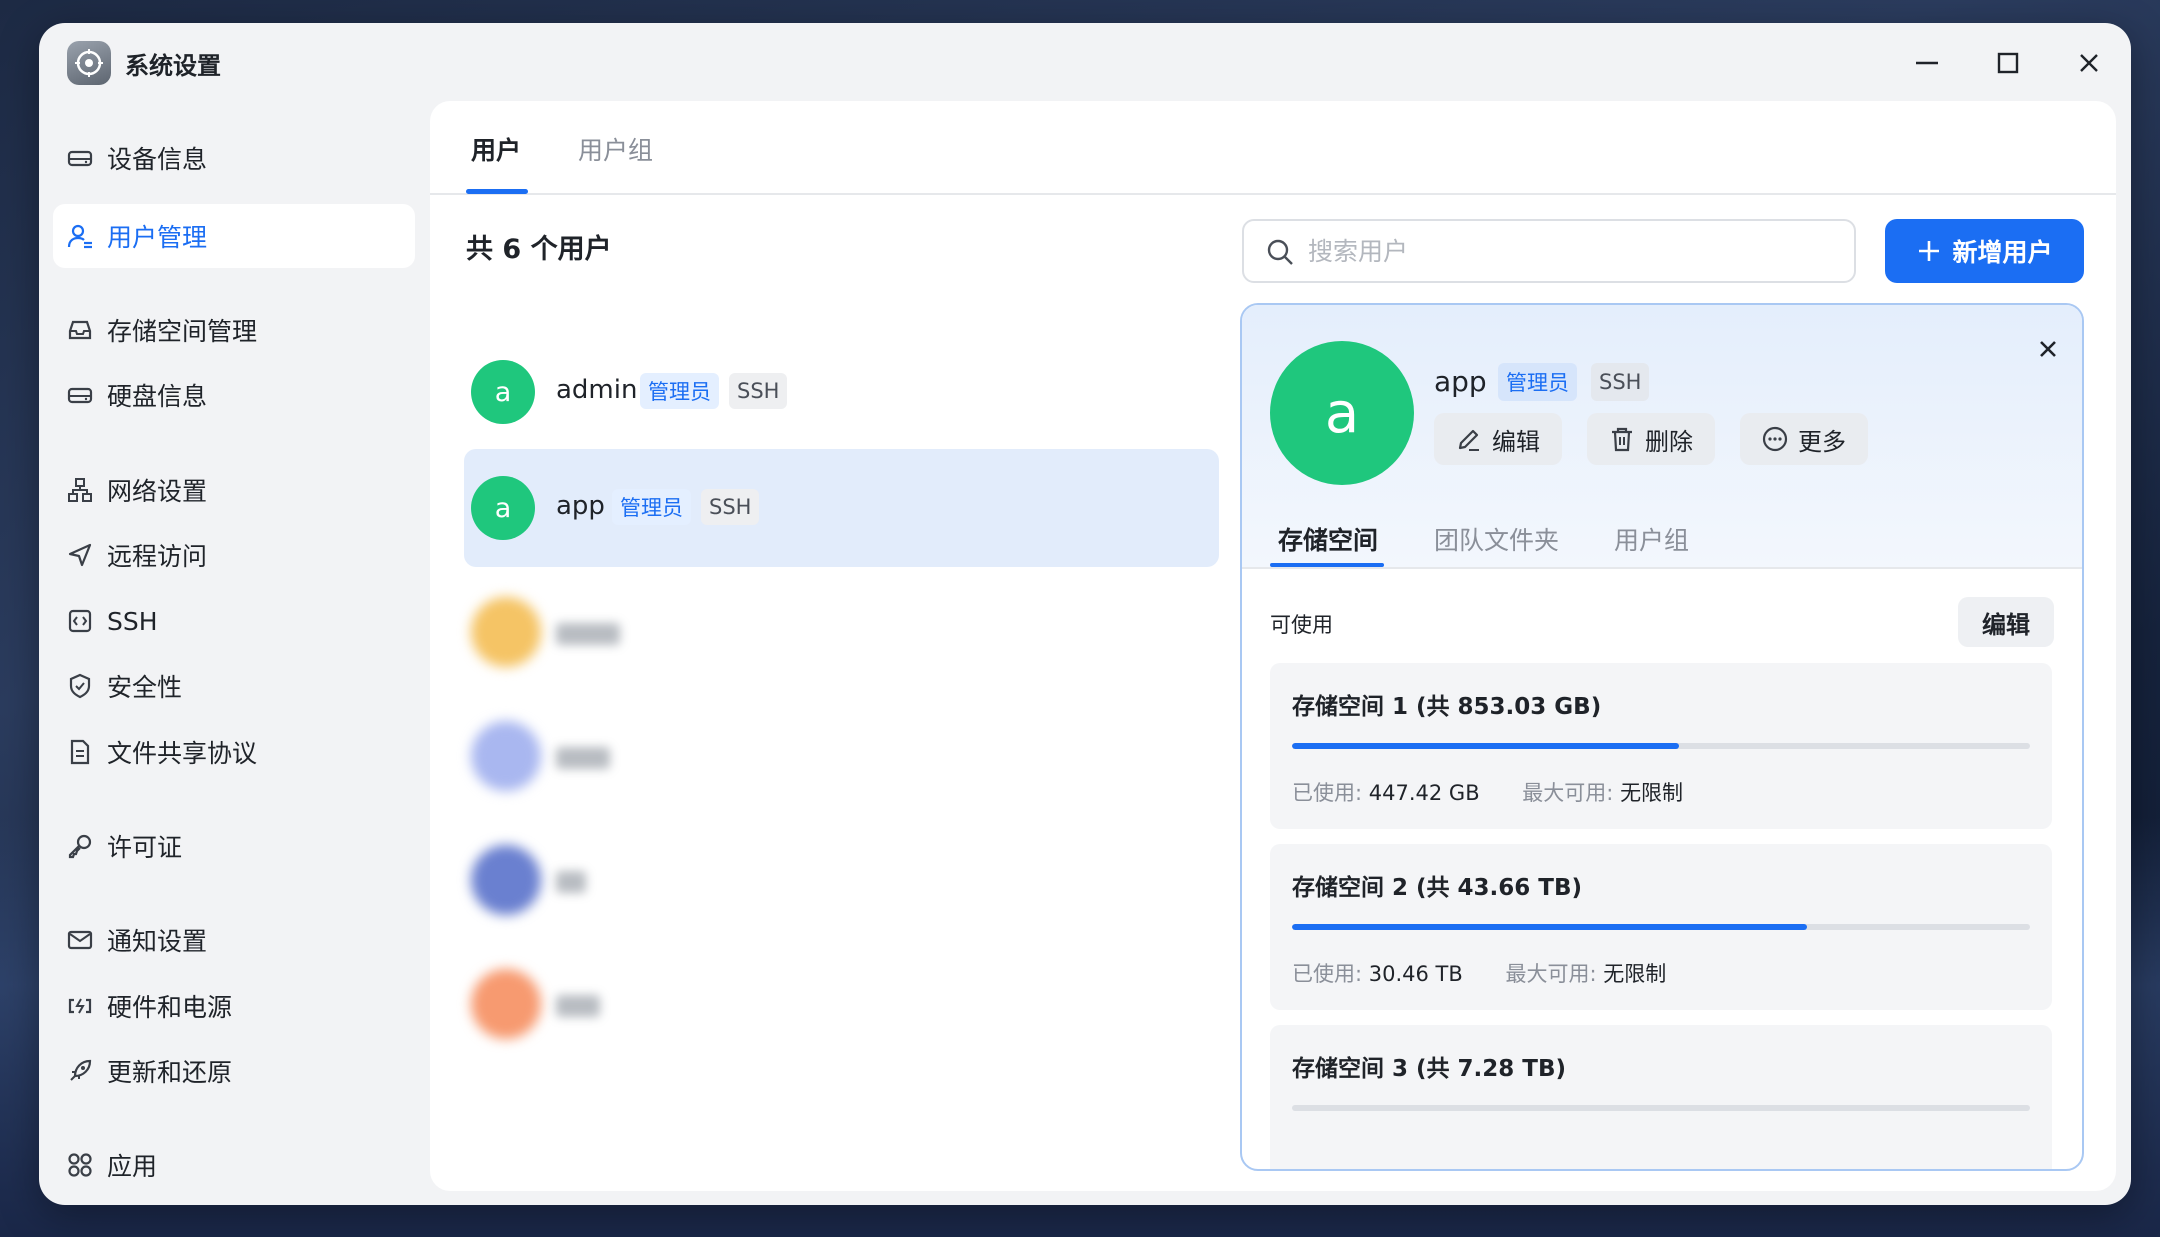 This screenshot has height=1237, width=2160. I want to click on sidebar-item-file-sharing: 文件共享协议, so click(234, 752).